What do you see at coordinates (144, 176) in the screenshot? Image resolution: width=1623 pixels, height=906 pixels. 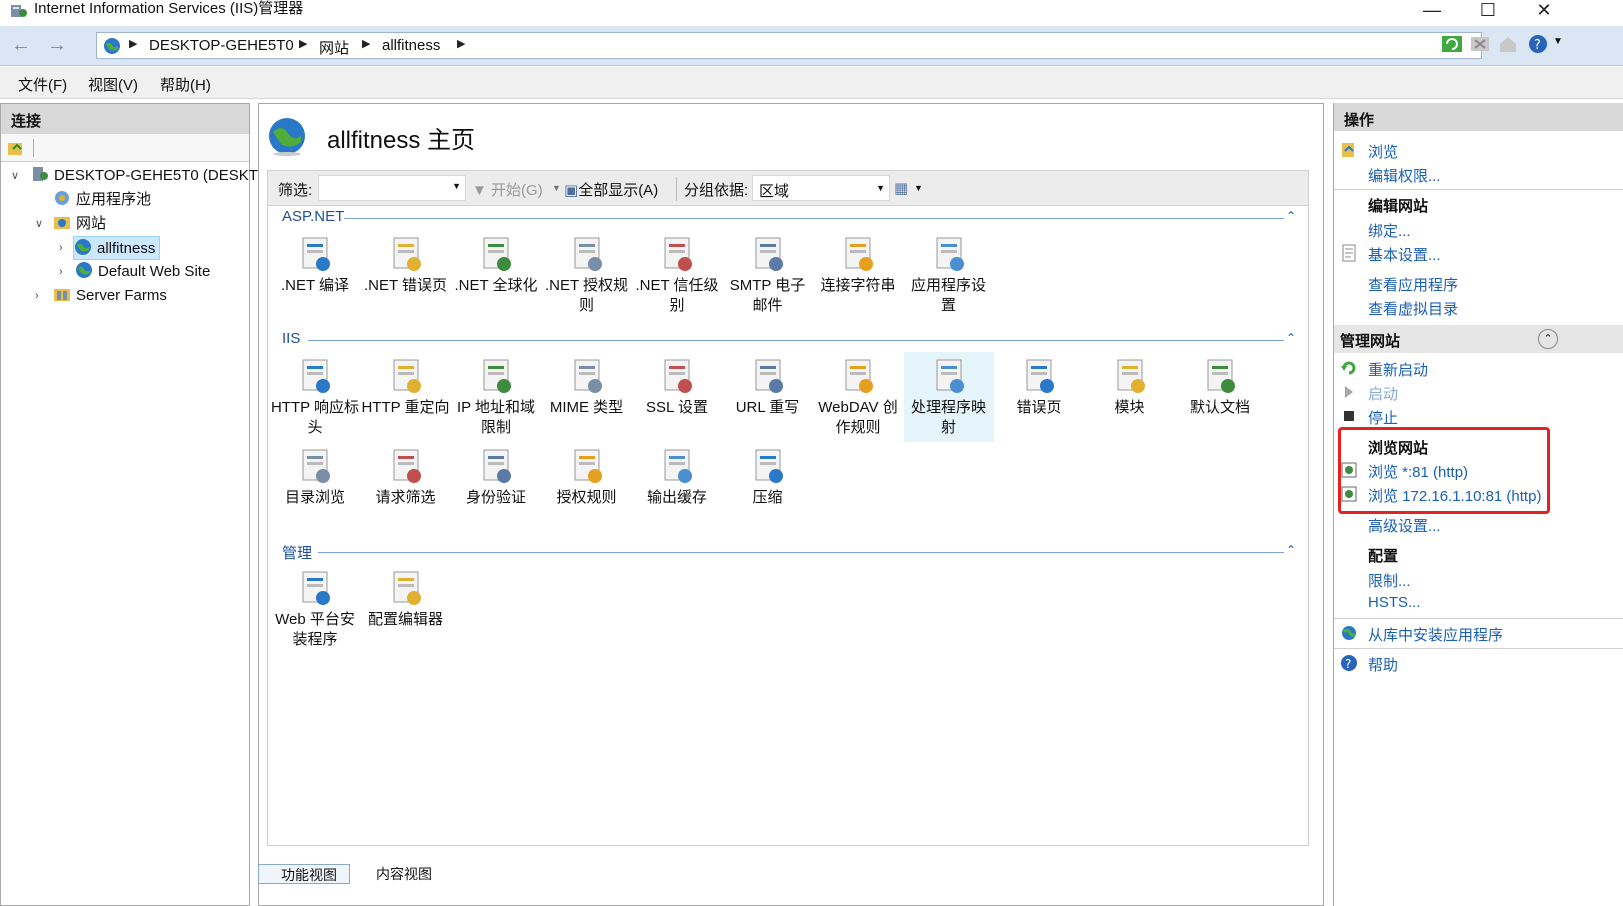 I see `tree-server: DESKTOP-GEHE5T0 (DESKT` at bounding box center [144, 176].